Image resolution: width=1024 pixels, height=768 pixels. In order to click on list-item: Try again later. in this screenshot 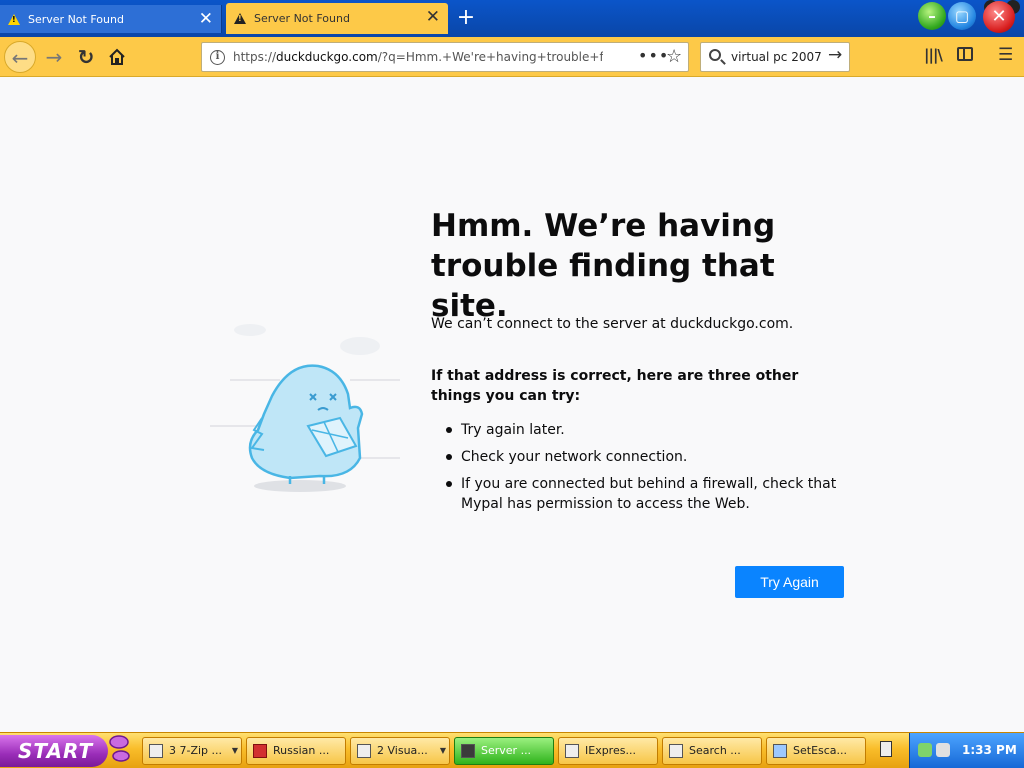, I will do `click(646, 430)`.